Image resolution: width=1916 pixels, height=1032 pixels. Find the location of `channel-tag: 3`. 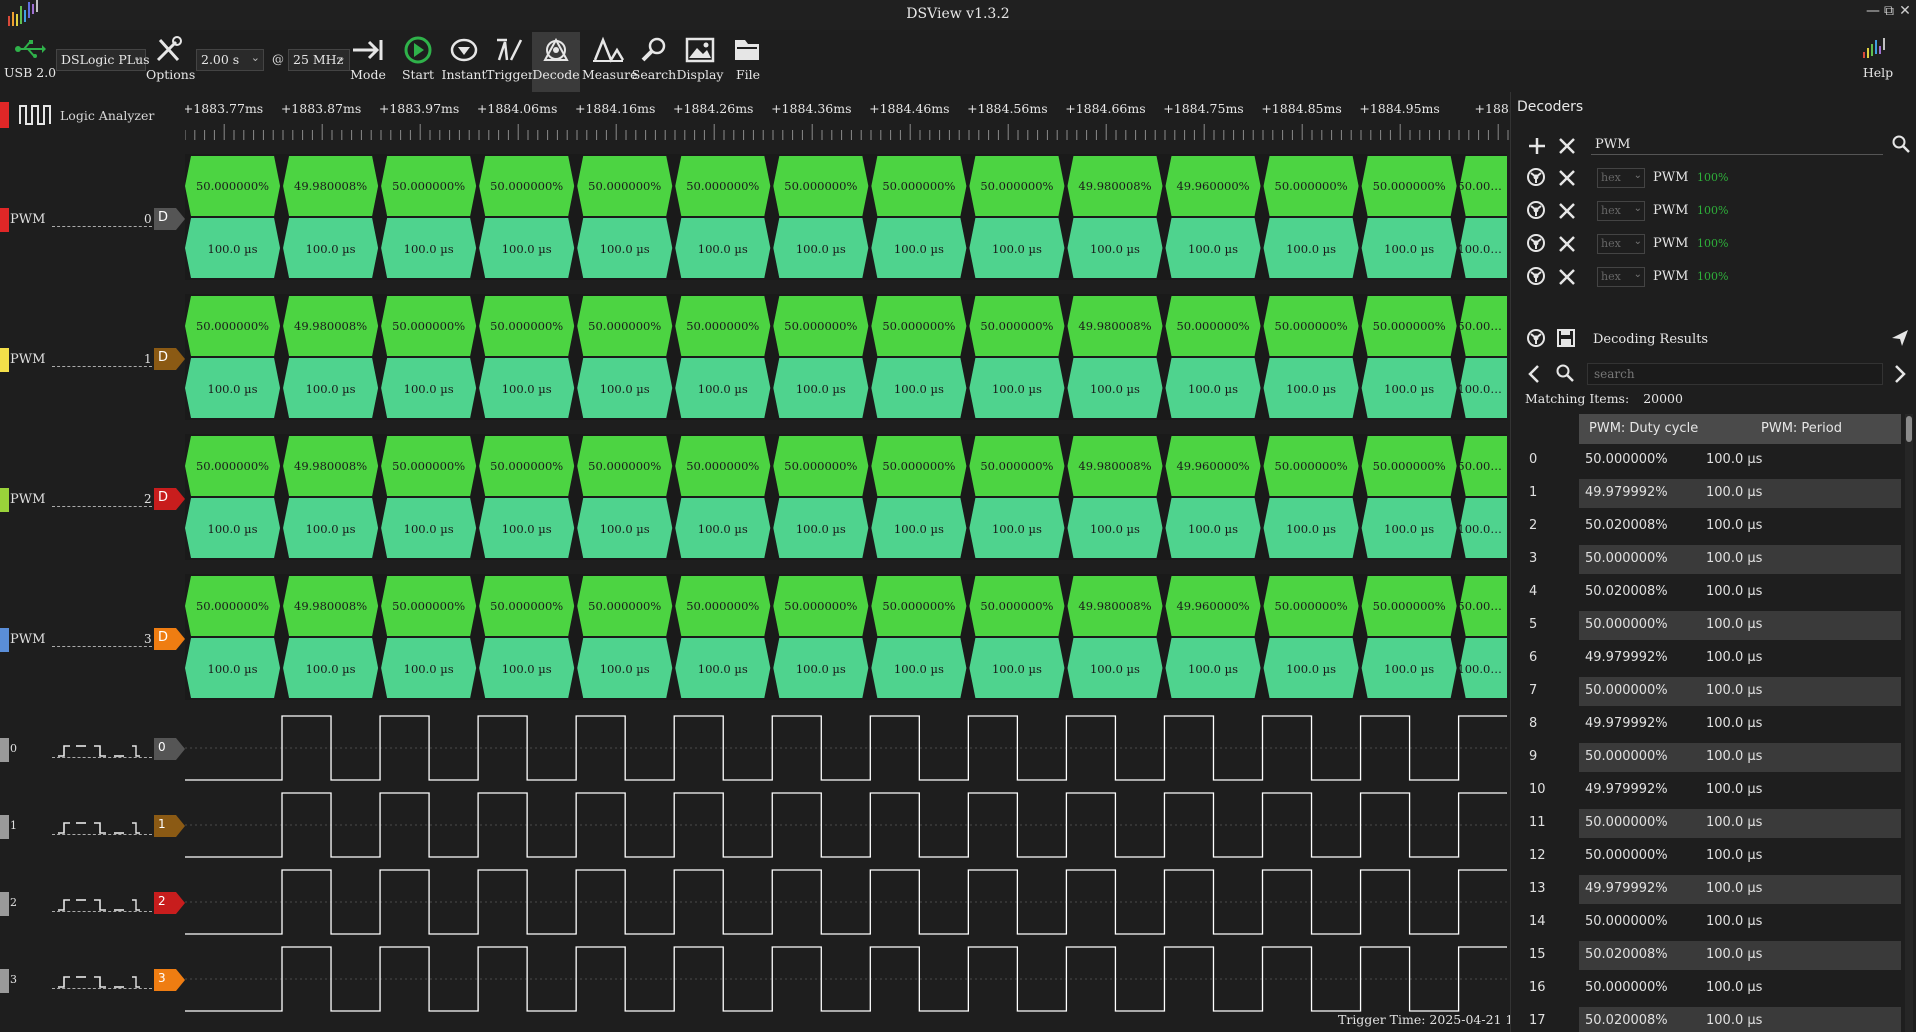

channel-tag: 3 is located at coordinates (170, 980).